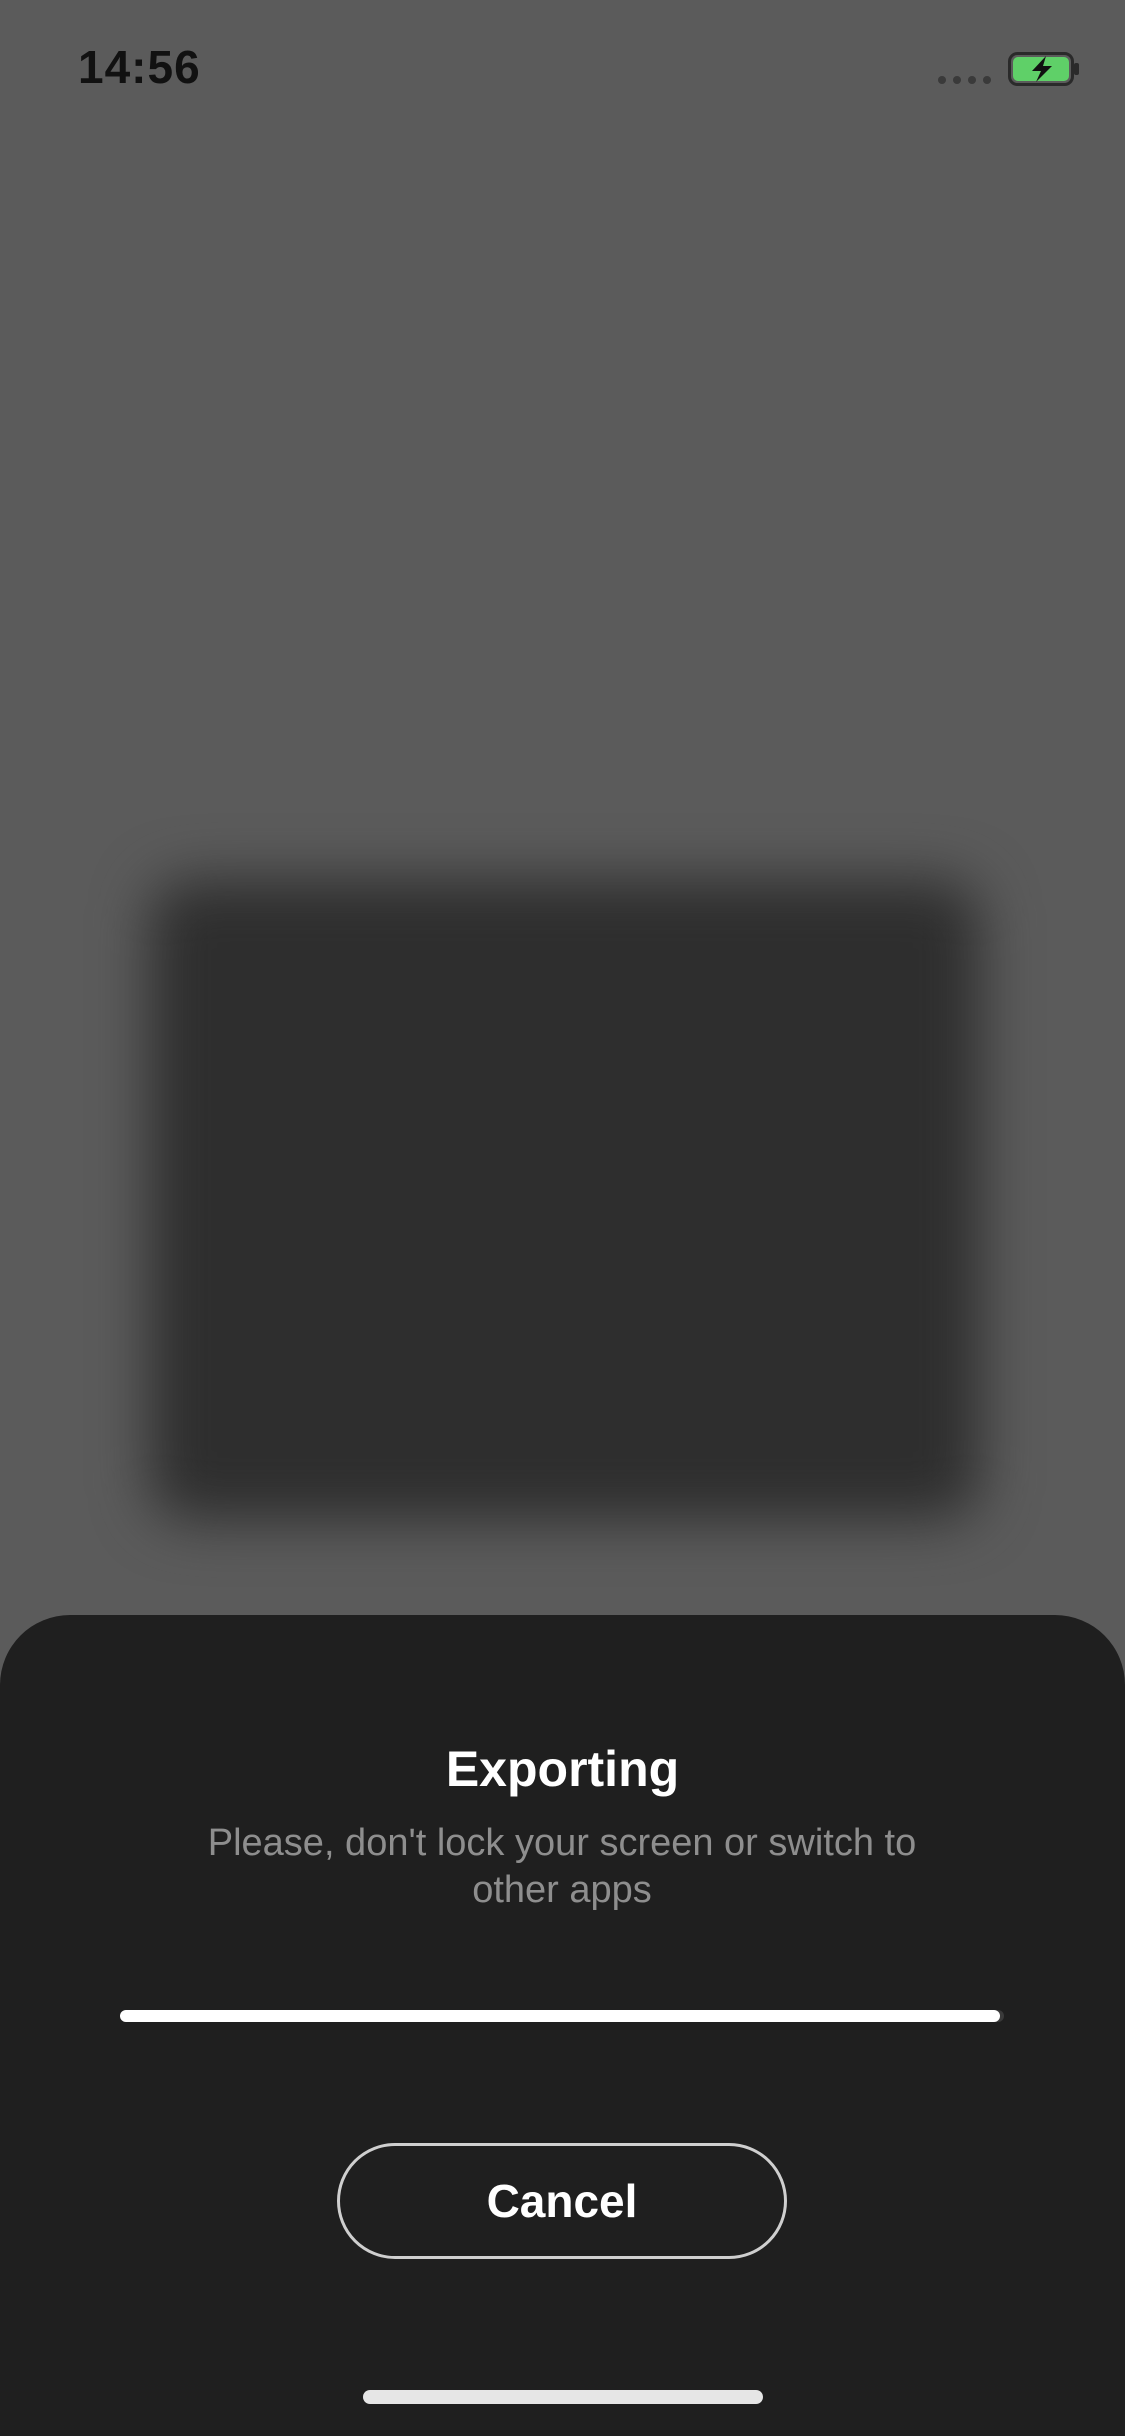  I want to click on export-title: Exporting, so click(562, 1769).